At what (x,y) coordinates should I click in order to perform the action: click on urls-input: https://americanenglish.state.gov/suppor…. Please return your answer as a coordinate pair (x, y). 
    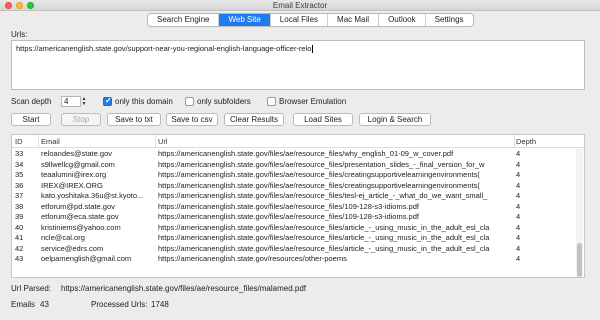
    Looking at the image, I should click on (298, 65).